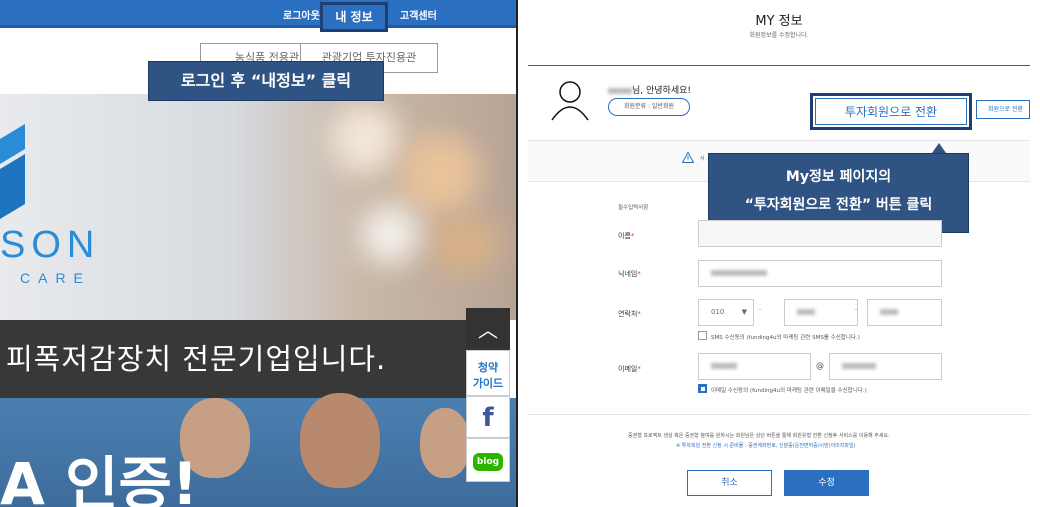  What do you see at coordinates (418, 14) in the screenshot?
I see `support-link: 고객센터` at bounding box center [418, 14].